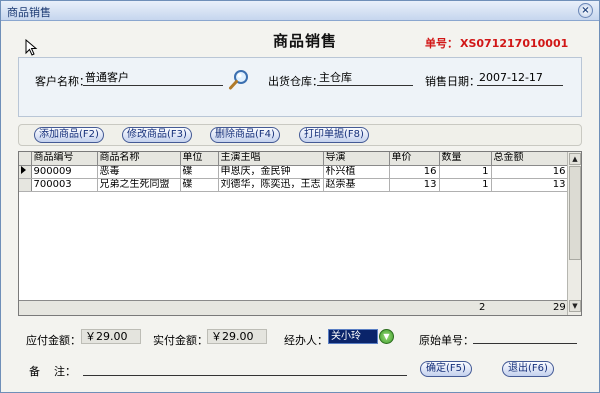  What do you see at coordinates (271, 172) in the screenshot?
I see `cell-cast: 申恩庆，金民钟` at bounding box center [271, 172].